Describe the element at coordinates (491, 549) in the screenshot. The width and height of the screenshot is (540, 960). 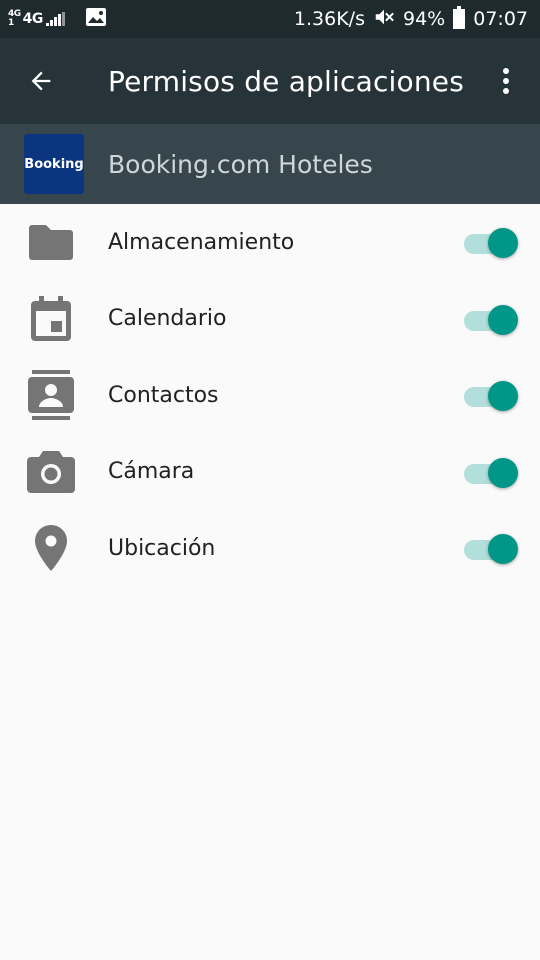
I see `location-toggle` at that location.